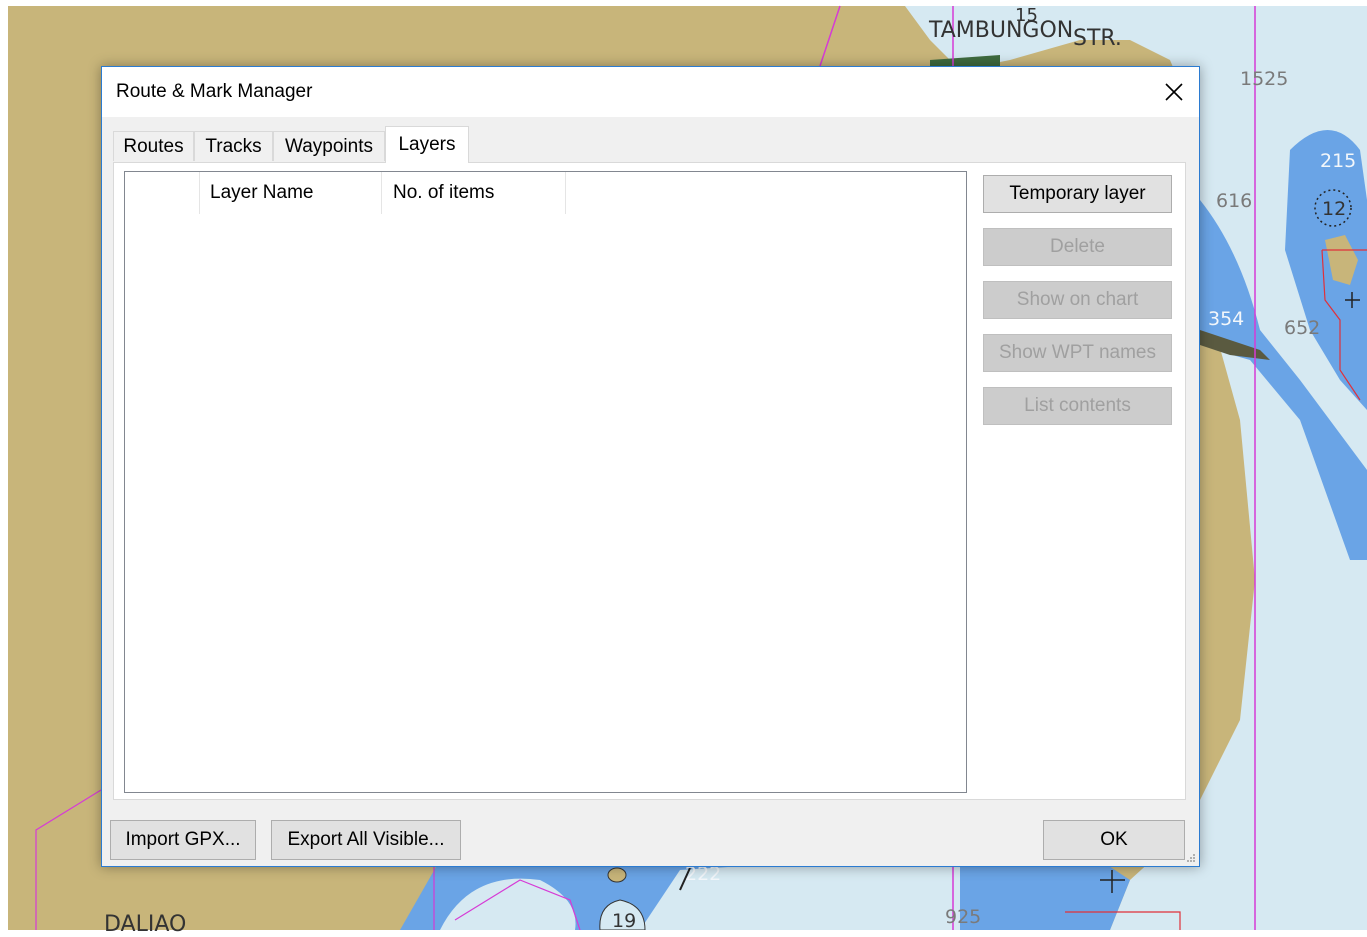  I want to click on temporary-layer-button: Temporary layer, so click(1077, 194).